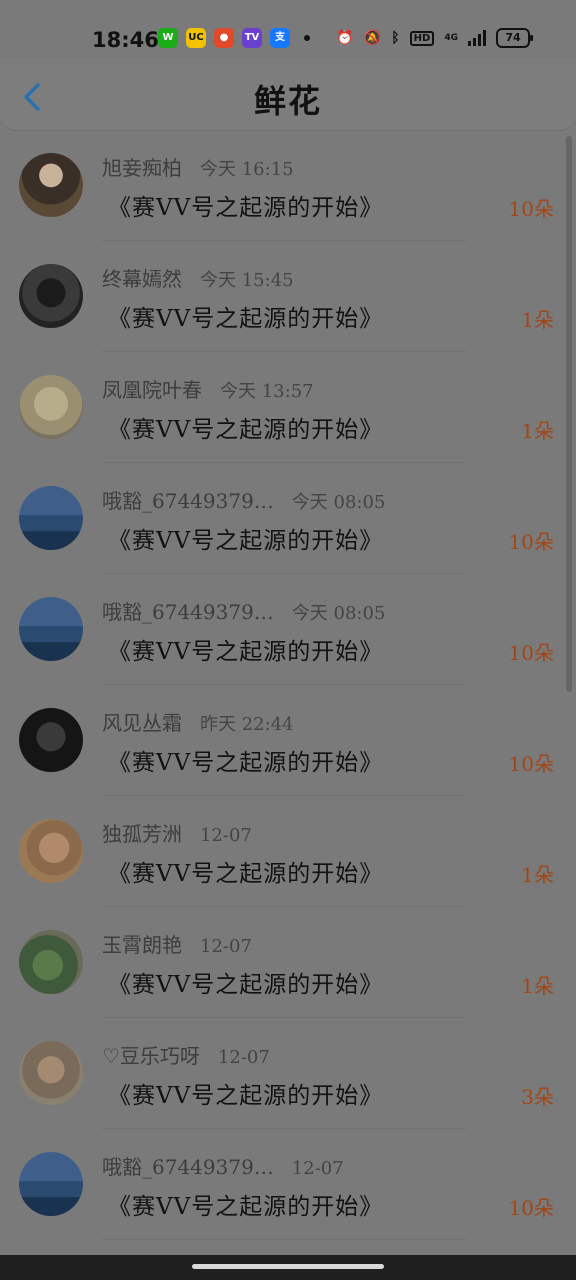 The width and height of the screenshot is (576, 1280). Describe the element at coordinates (198, 166) in the screenshot. I see `record-meta: 旭妾痴柏 今天 16:15` at that location.